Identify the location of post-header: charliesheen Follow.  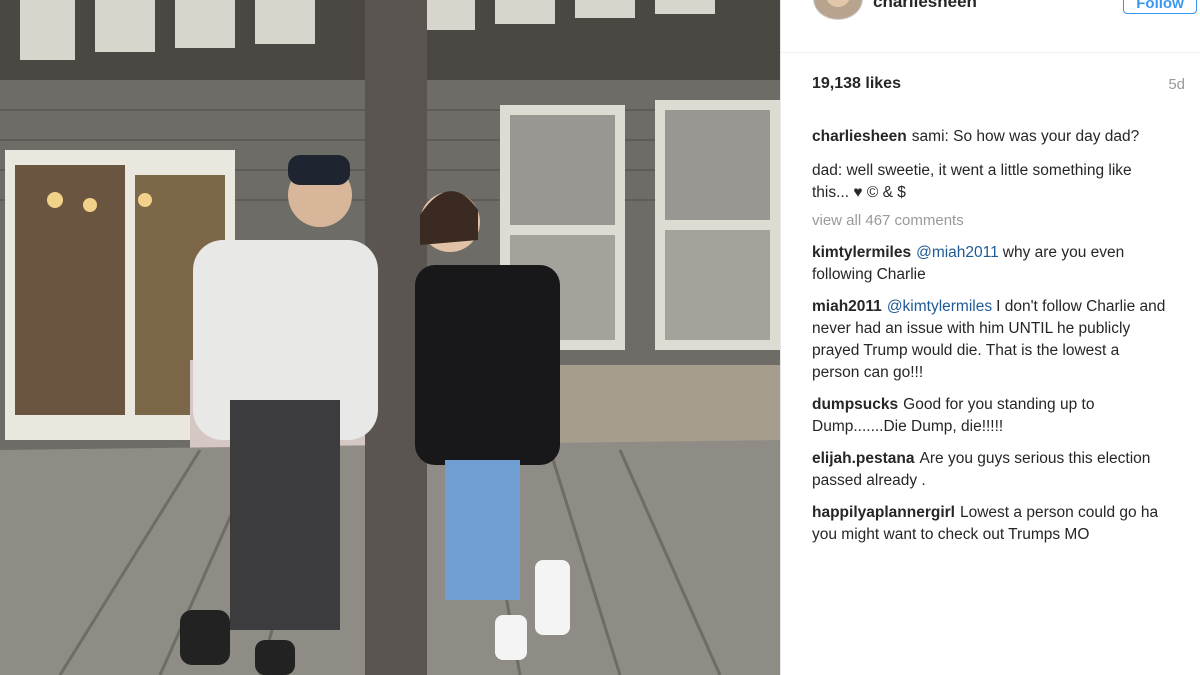
(990, 11).